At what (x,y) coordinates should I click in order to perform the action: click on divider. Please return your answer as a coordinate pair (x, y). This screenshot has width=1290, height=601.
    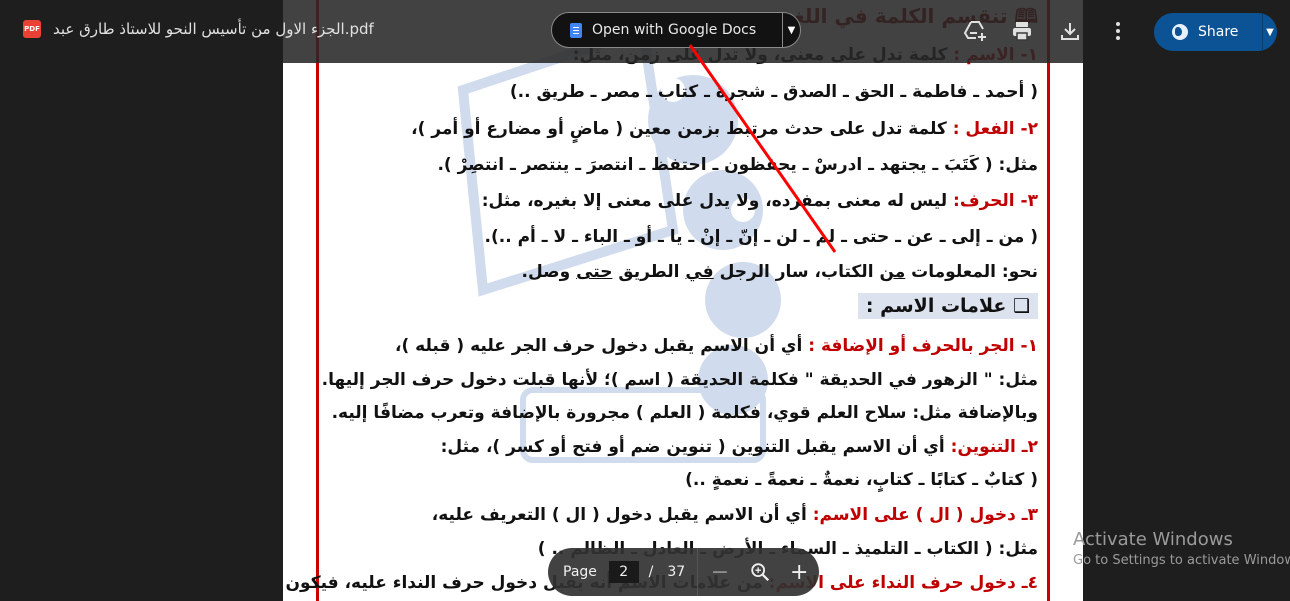
    Looking at the image, I should click on (698, 572).